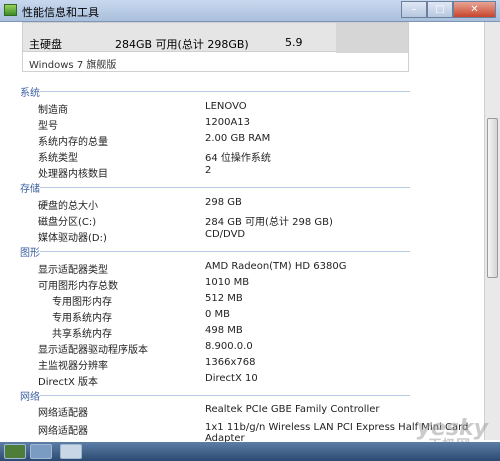  What do you see at coordinates (492, 198) in the screenshot?
I see `scrollbar-thumb` at bounding box center [492, 198].